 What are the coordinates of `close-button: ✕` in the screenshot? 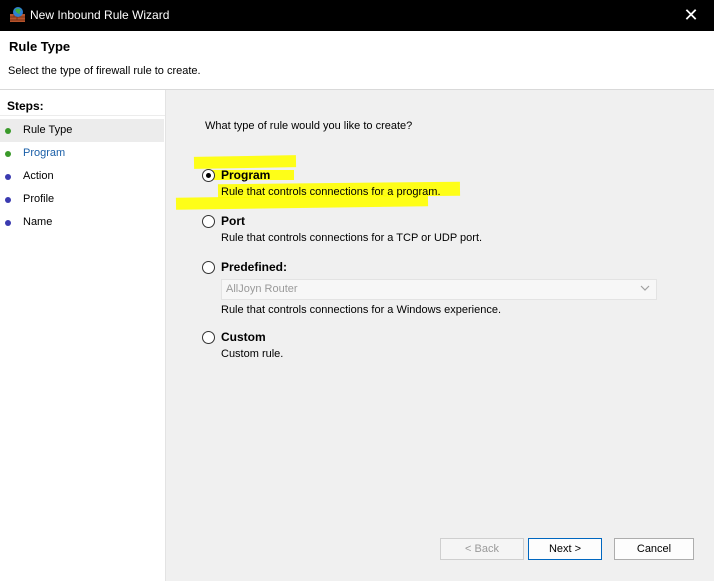 It's located at (691, 15).